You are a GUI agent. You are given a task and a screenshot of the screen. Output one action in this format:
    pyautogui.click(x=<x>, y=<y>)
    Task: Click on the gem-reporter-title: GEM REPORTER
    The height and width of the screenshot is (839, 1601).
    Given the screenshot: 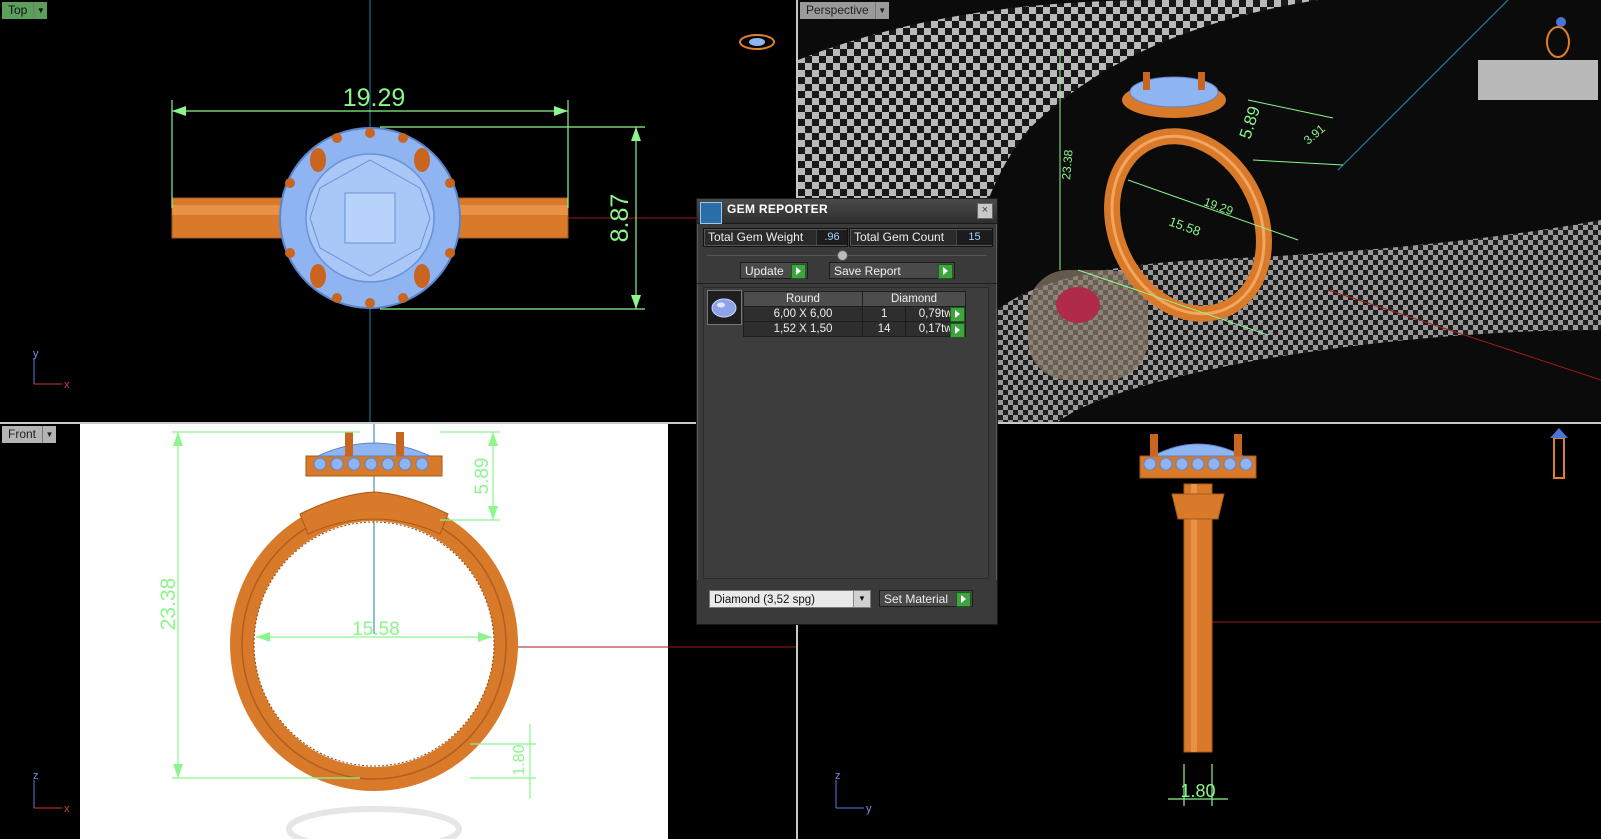 What is the action you would take?
    pyautogui.click(x=777, y=209)
    